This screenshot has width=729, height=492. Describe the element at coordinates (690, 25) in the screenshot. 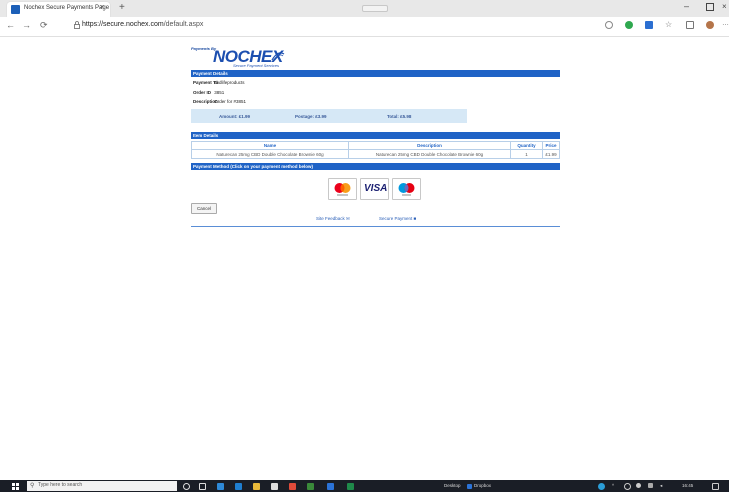

I see `collections-panel-icon` at that location.